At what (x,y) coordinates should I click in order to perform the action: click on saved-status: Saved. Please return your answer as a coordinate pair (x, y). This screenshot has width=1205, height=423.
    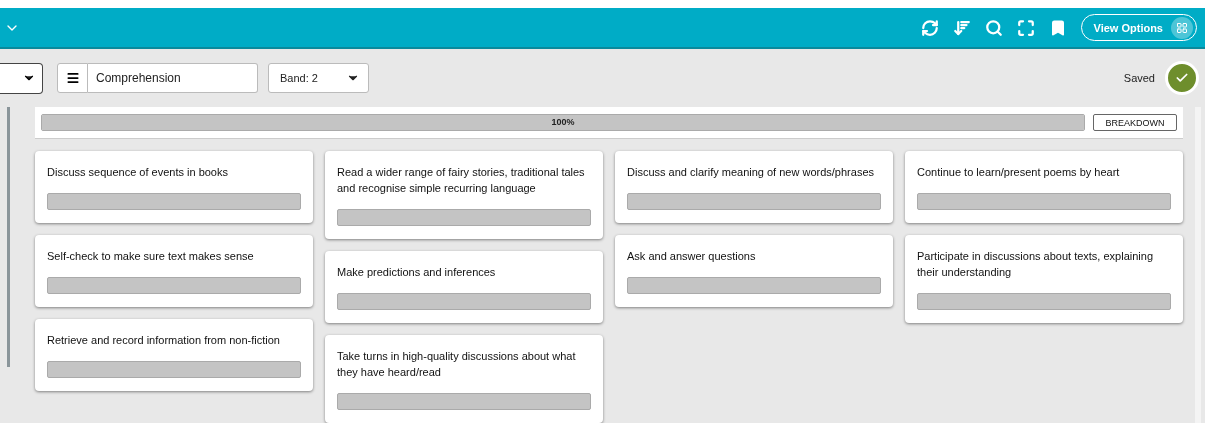
    Looking at the image, I should click on (1139, 78).